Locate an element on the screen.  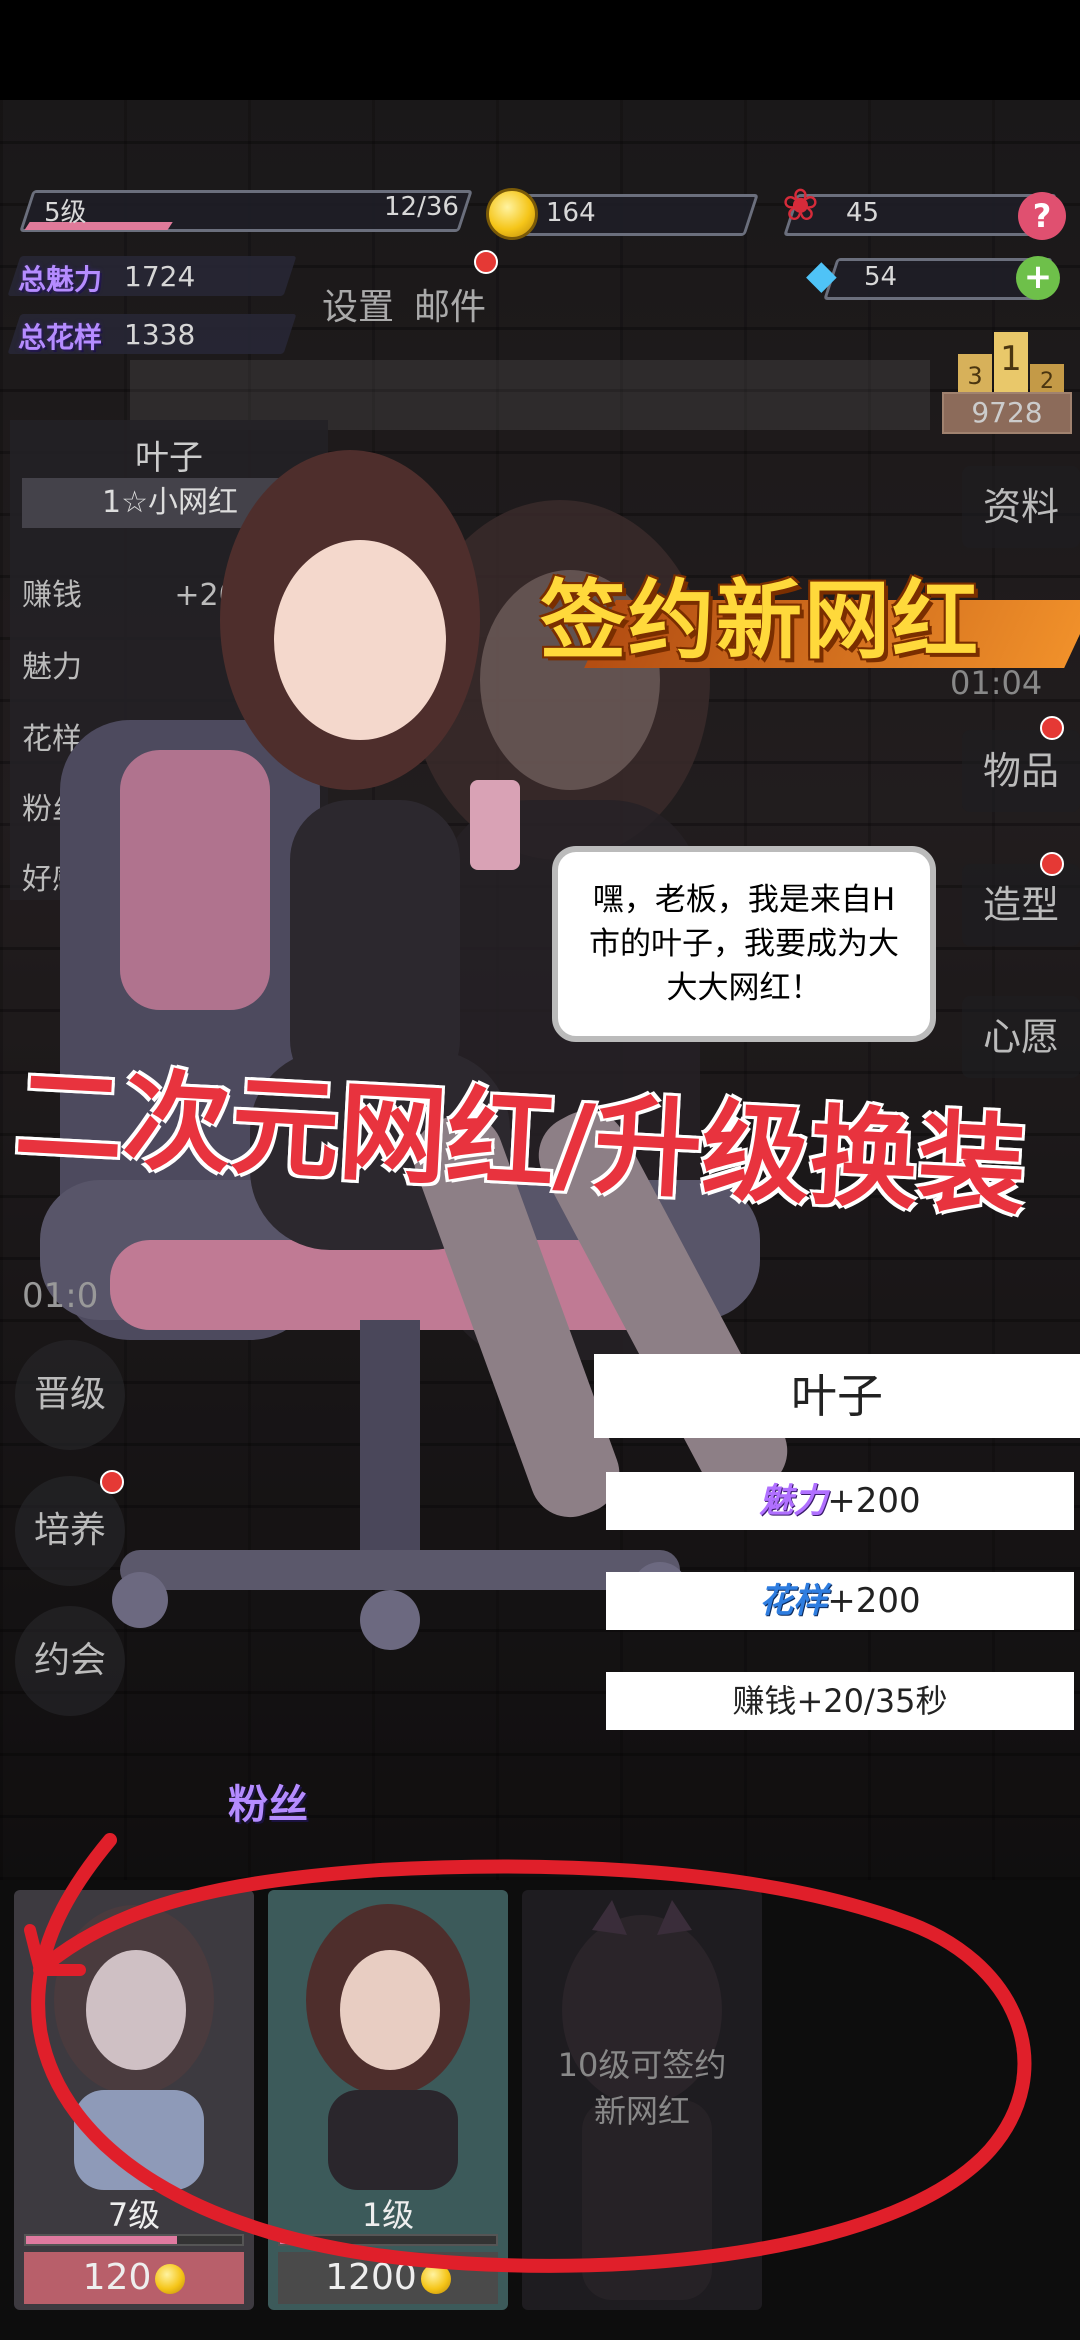
total-pattern-label: 总花样 is located at coordinates (60, 337).